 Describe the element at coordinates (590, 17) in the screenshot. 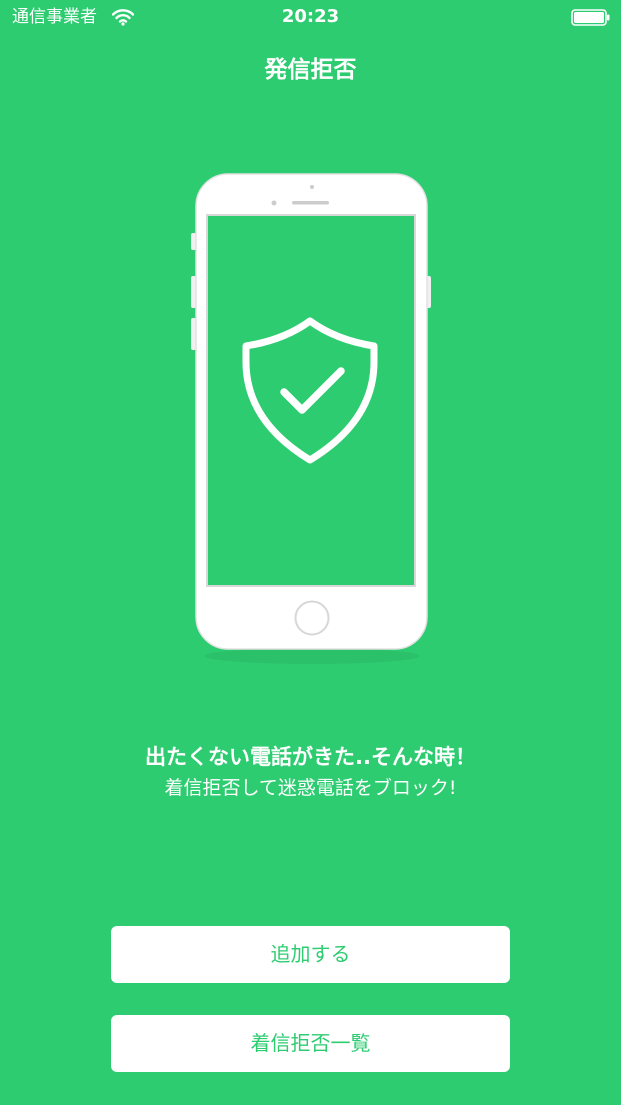

I see `battery-full-icon` at that location.